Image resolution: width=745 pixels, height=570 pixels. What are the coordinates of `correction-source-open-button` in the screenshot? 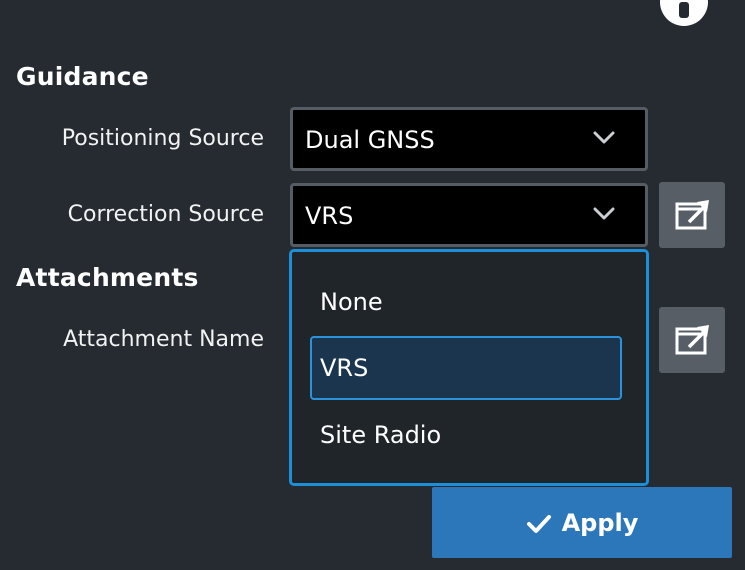 It's located at (692, 215).